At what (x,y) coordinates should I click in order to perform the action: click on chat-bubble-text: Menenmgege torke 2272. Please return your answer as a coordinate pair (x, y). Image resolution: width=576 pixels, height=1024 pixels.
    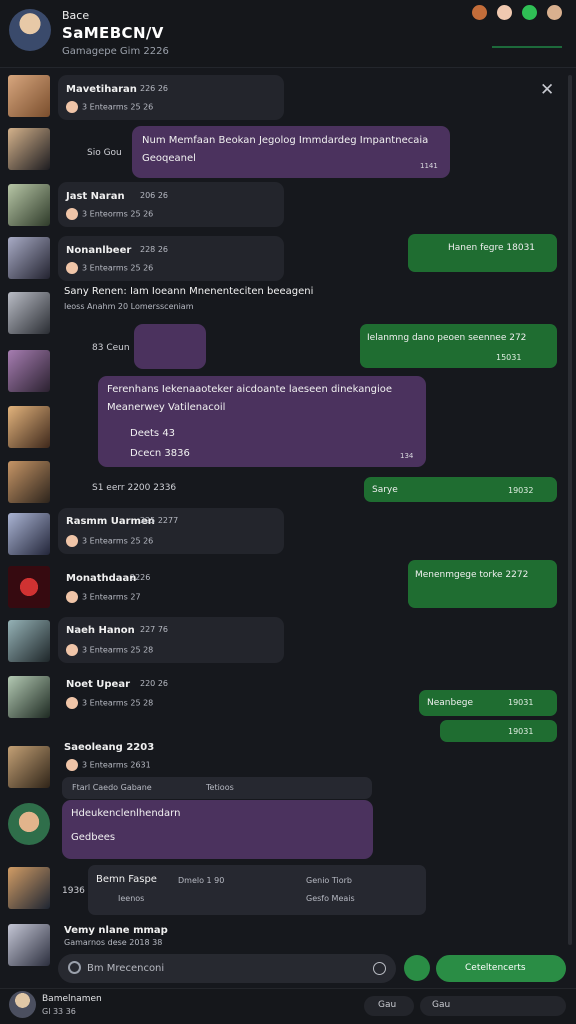
    Looking at the image, I should click on (472, 575).